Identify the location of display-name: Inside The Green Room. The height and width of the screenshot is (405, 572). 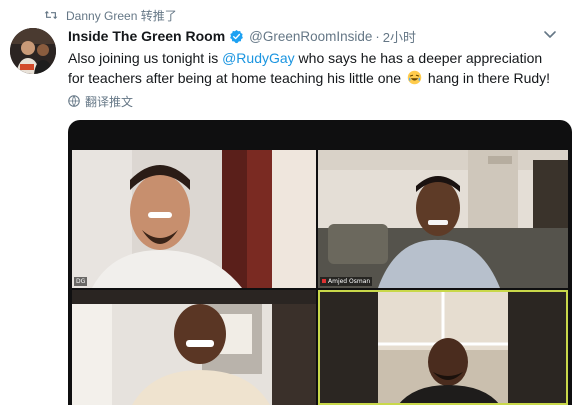
(146, 36).